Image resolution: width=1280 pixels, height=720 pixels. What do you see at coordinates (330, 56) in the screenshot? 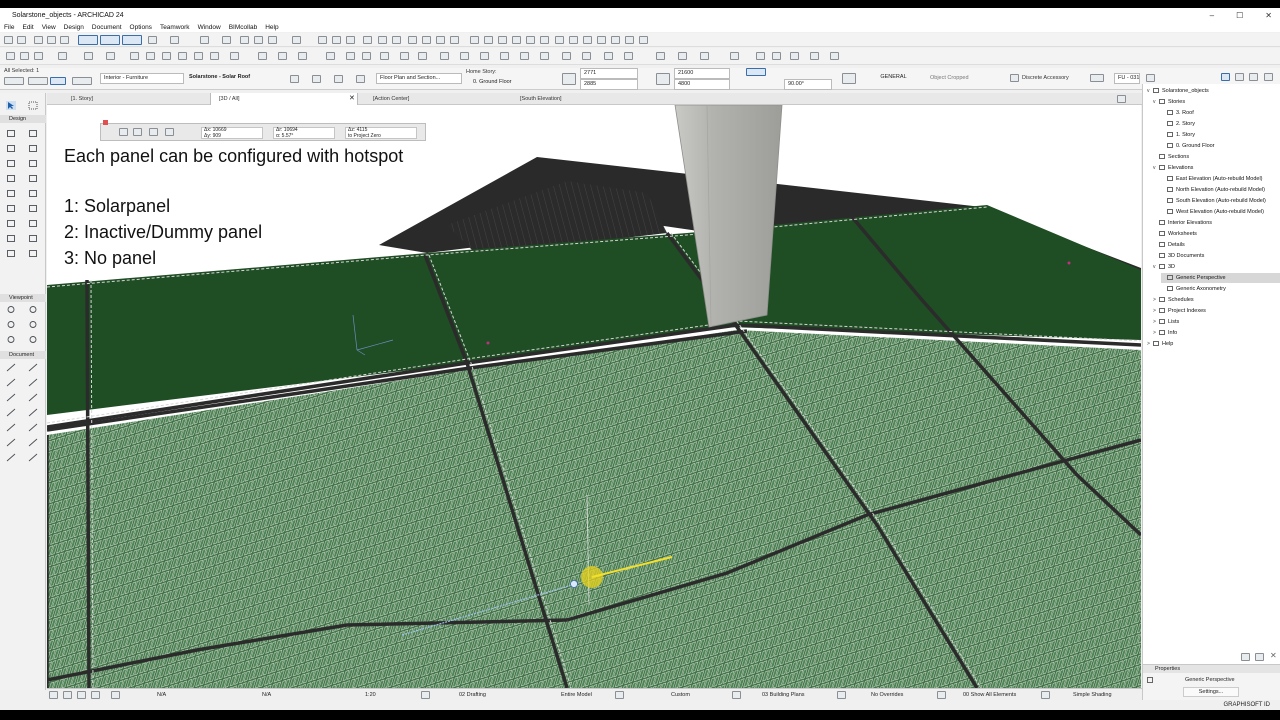
I see `section-icon` at bounding box center [330, 56].